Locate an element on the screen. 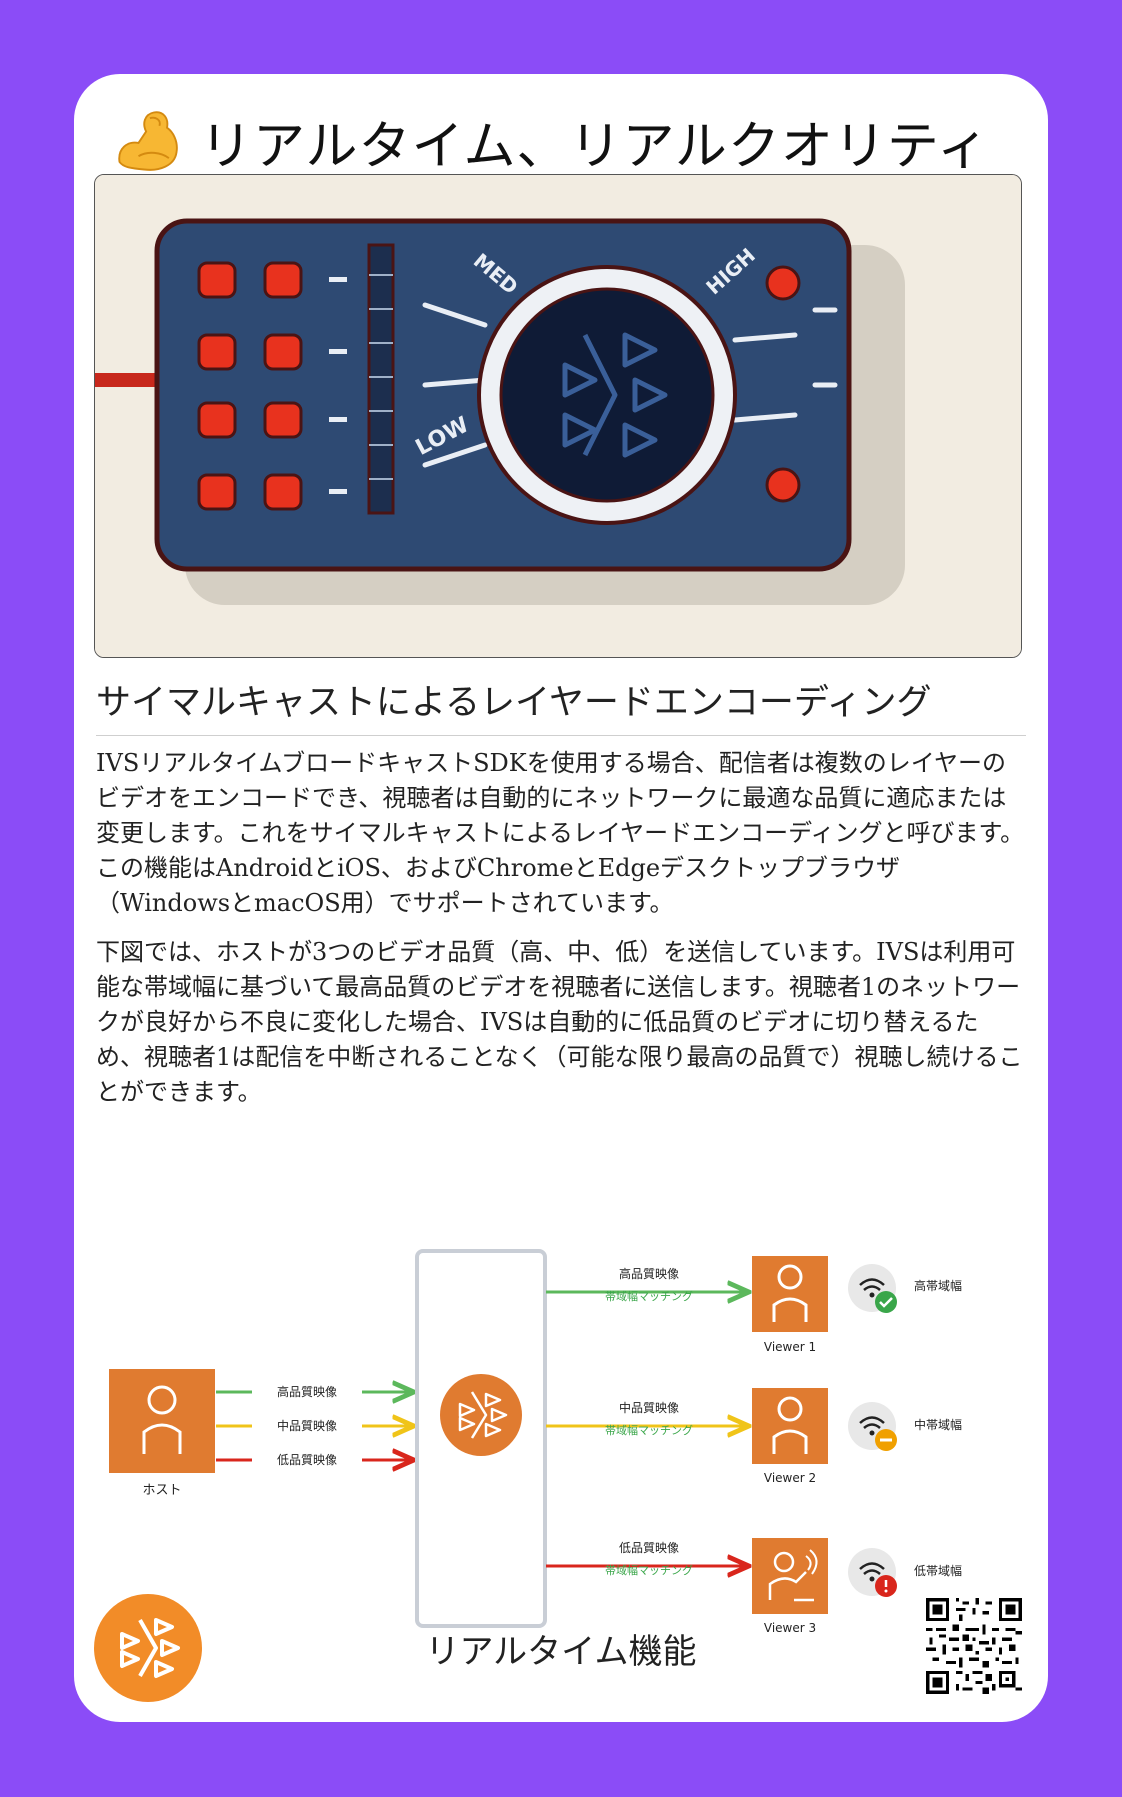  viewer-row: 高品質映像 帯域幅マッチング Viewer 1 高帯域幅 is located at coordinates (754, 1305).